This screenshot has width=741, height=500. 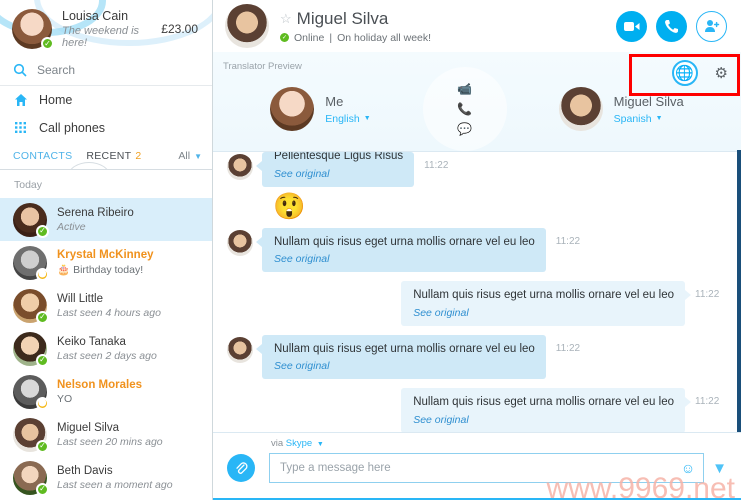 I want to click on list-item: Beth Davis Last seen a moment ago, so click(x=106, y=477).